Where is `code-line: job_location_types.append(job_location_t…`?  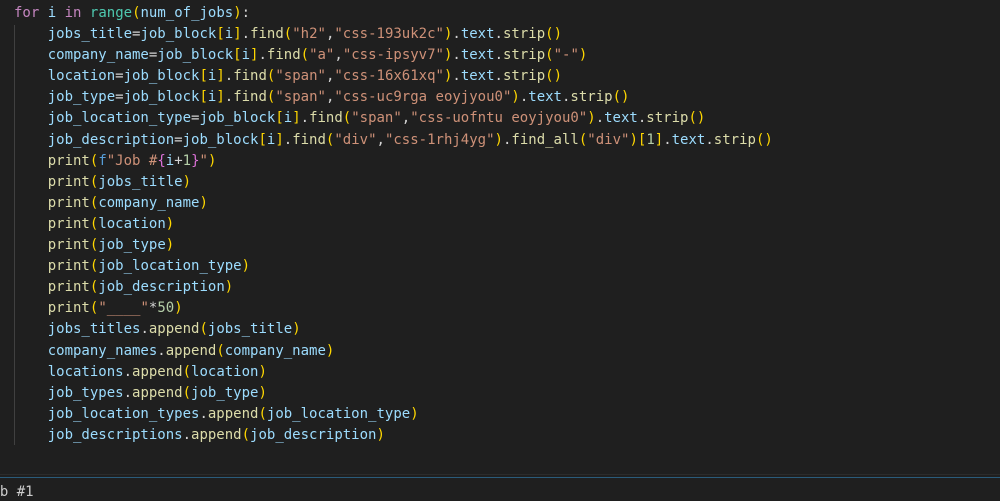 code-line: job_location_types.append(job_location_t… is located at coordinates (393, 414).